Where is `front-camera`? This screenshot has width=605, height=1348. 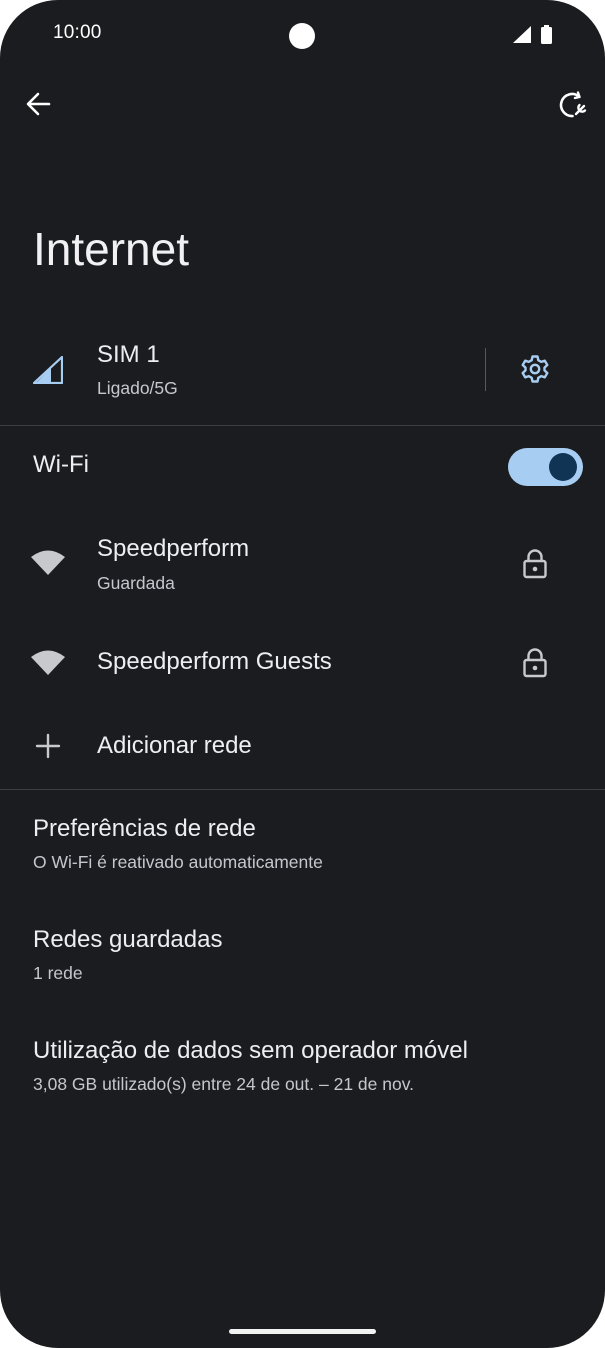
front-camera is located at coordinates (302, 36).